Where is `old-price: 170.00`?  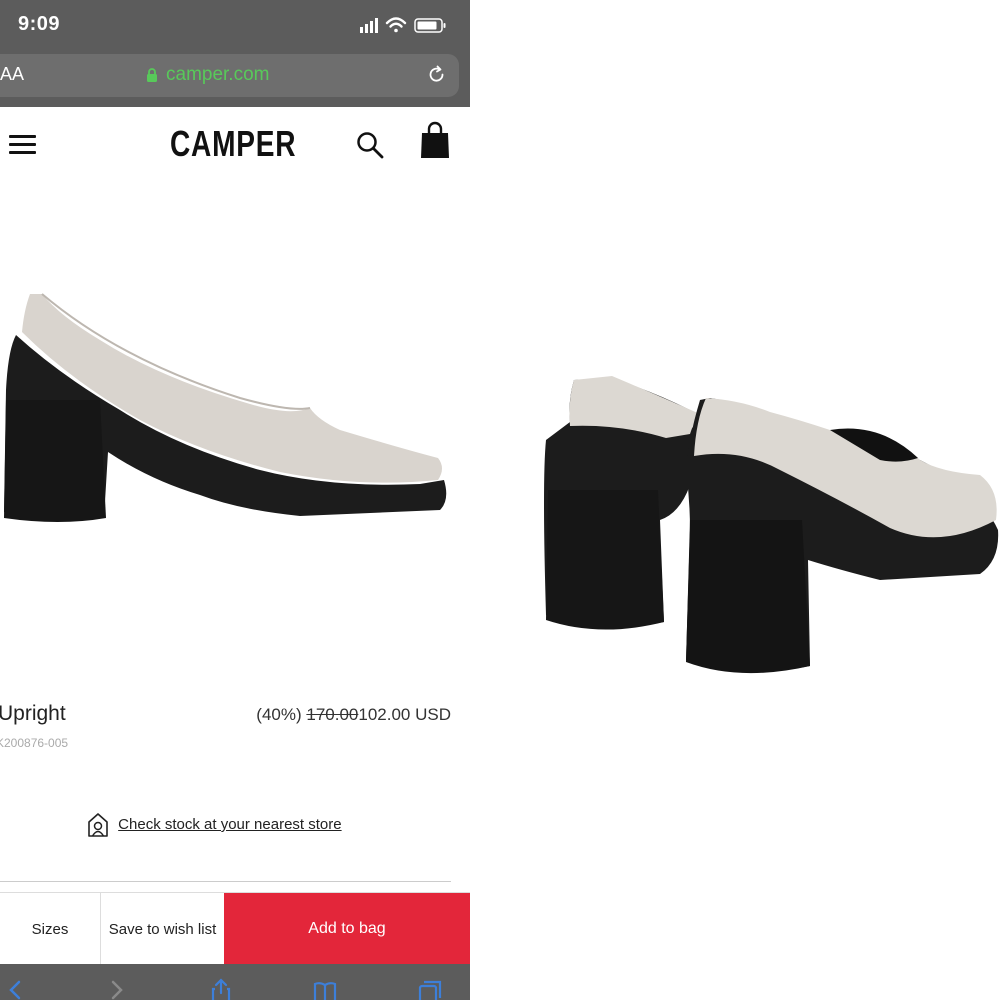
old-price: 170.00 is located at coordinates (332, 714).